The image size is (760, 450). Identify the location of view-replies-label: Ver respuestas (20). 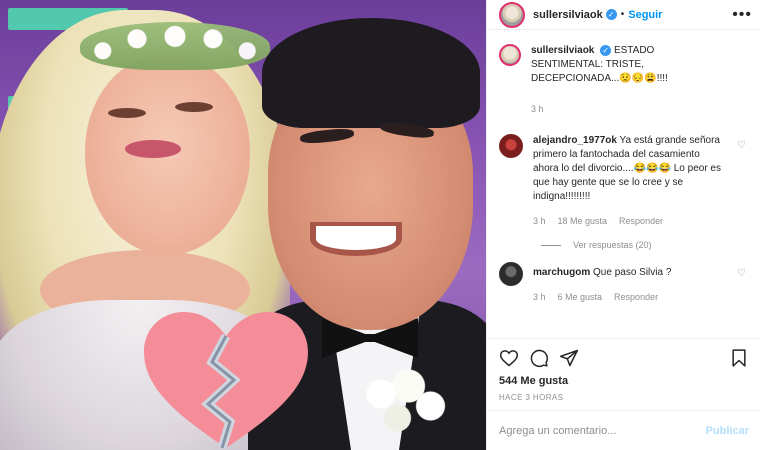
(612, 245).